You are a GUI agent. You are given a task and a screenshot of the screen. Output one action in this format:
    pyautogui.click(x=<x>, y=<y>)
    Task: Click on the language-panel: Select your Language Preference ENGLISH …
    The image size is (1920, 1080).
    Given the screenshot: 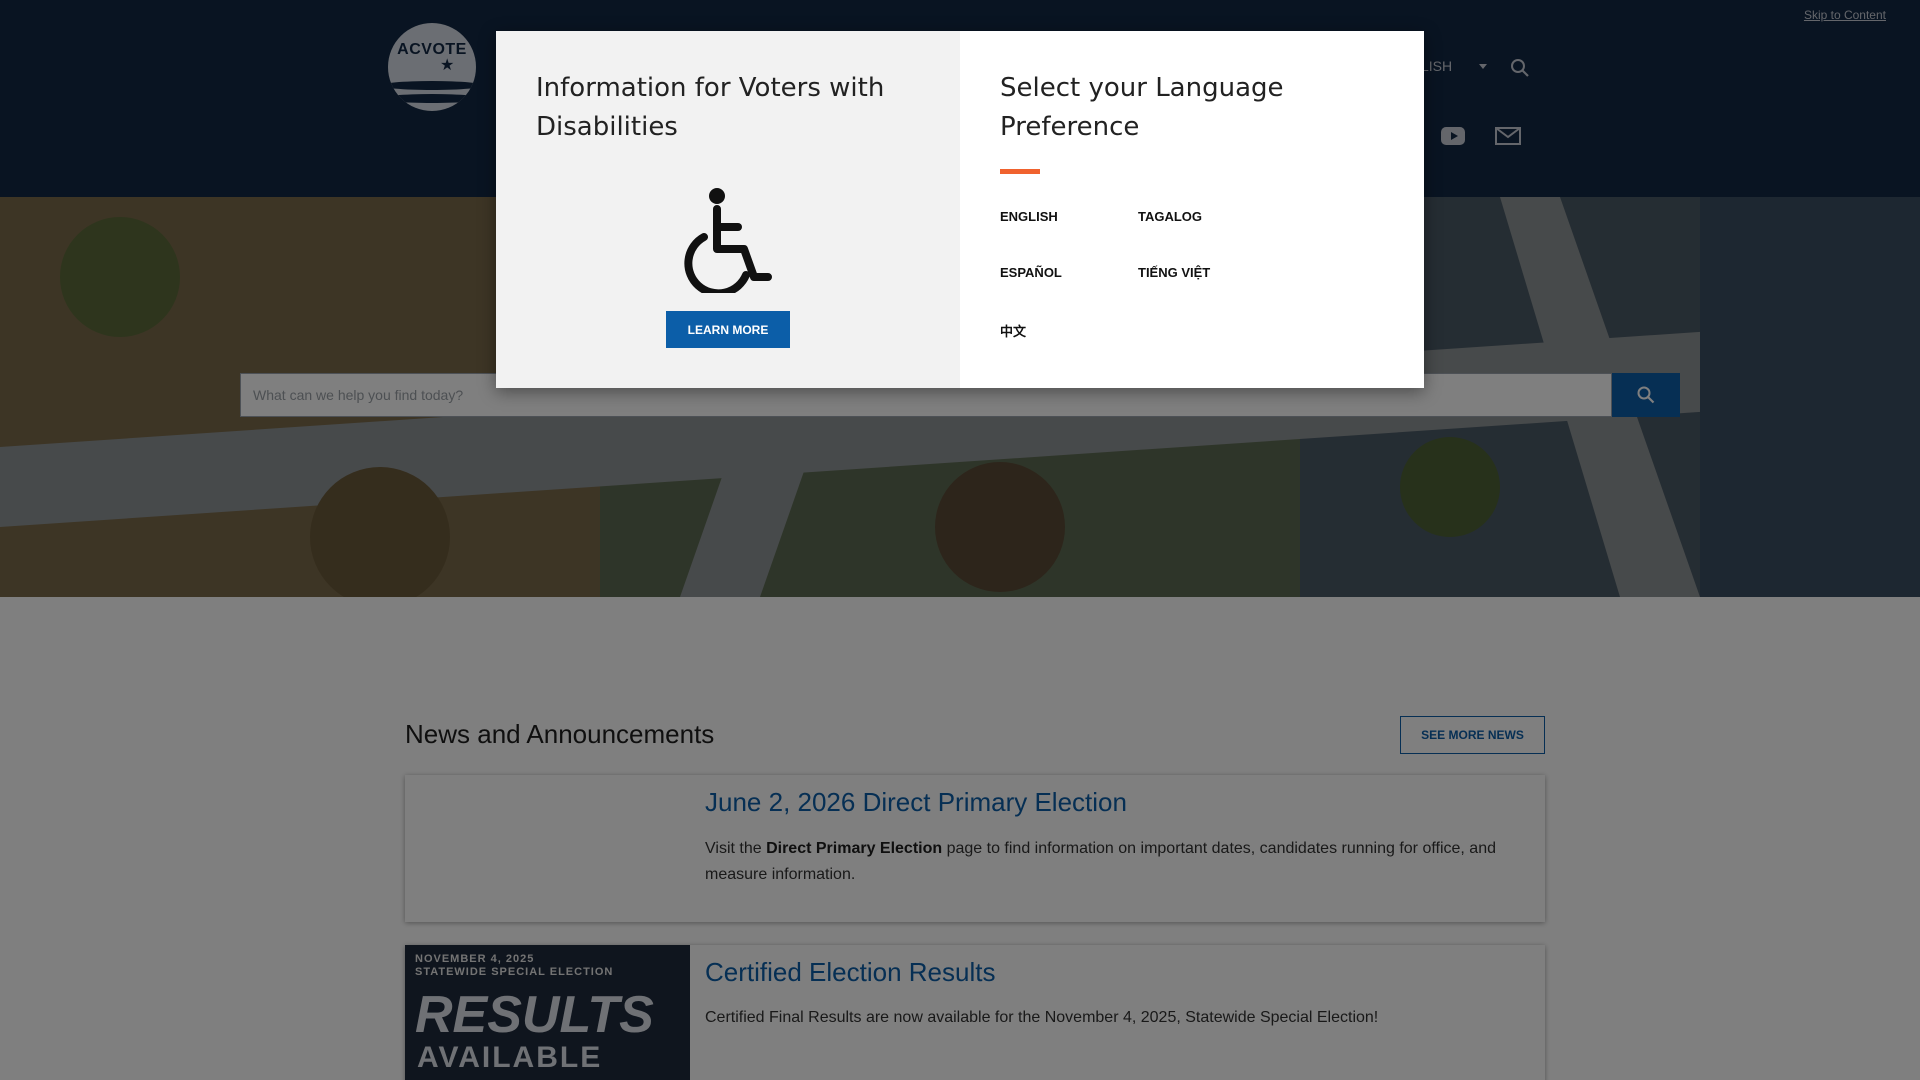 What is the action you would take?
    pyautogui.click(x=1192, y=209)
    